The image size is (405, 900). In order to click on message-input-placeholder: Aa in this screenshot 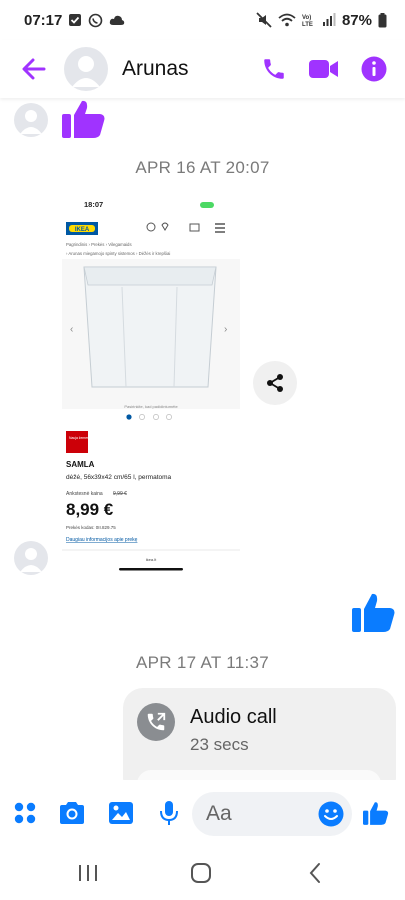, I will do `click(219, 813)`.